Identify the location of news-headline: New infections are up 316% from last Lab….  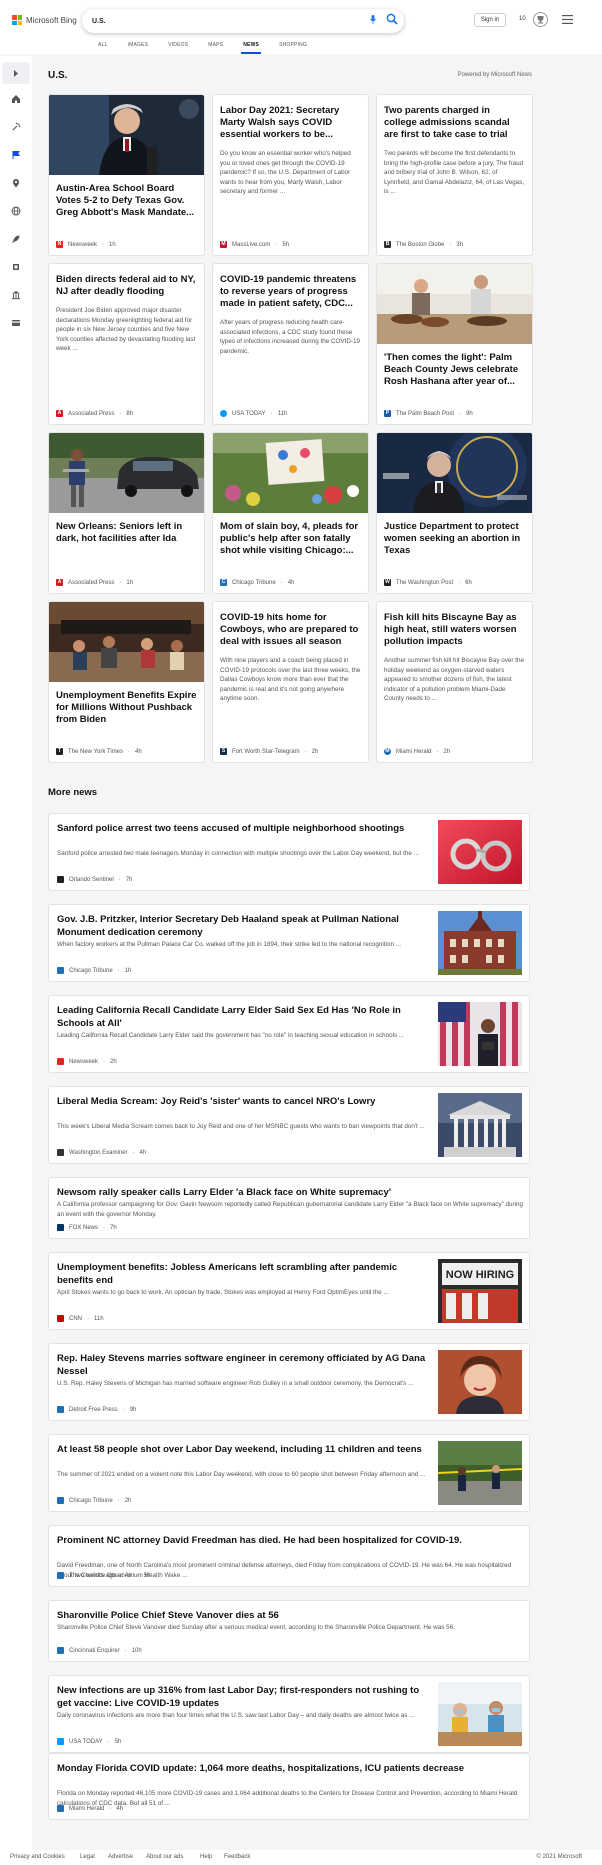
(242, 1697).